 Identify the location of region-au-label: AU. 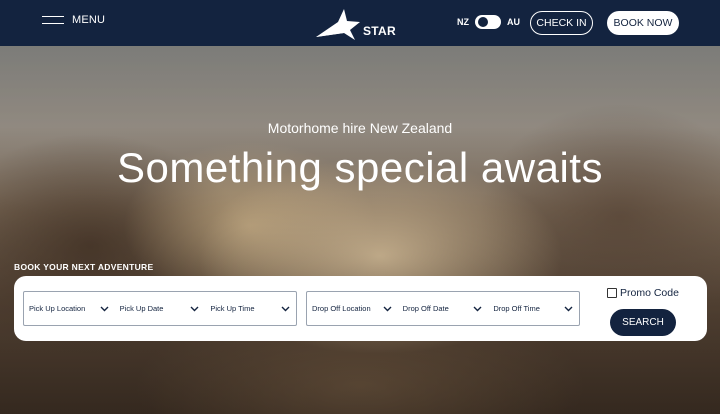
(513, 22).